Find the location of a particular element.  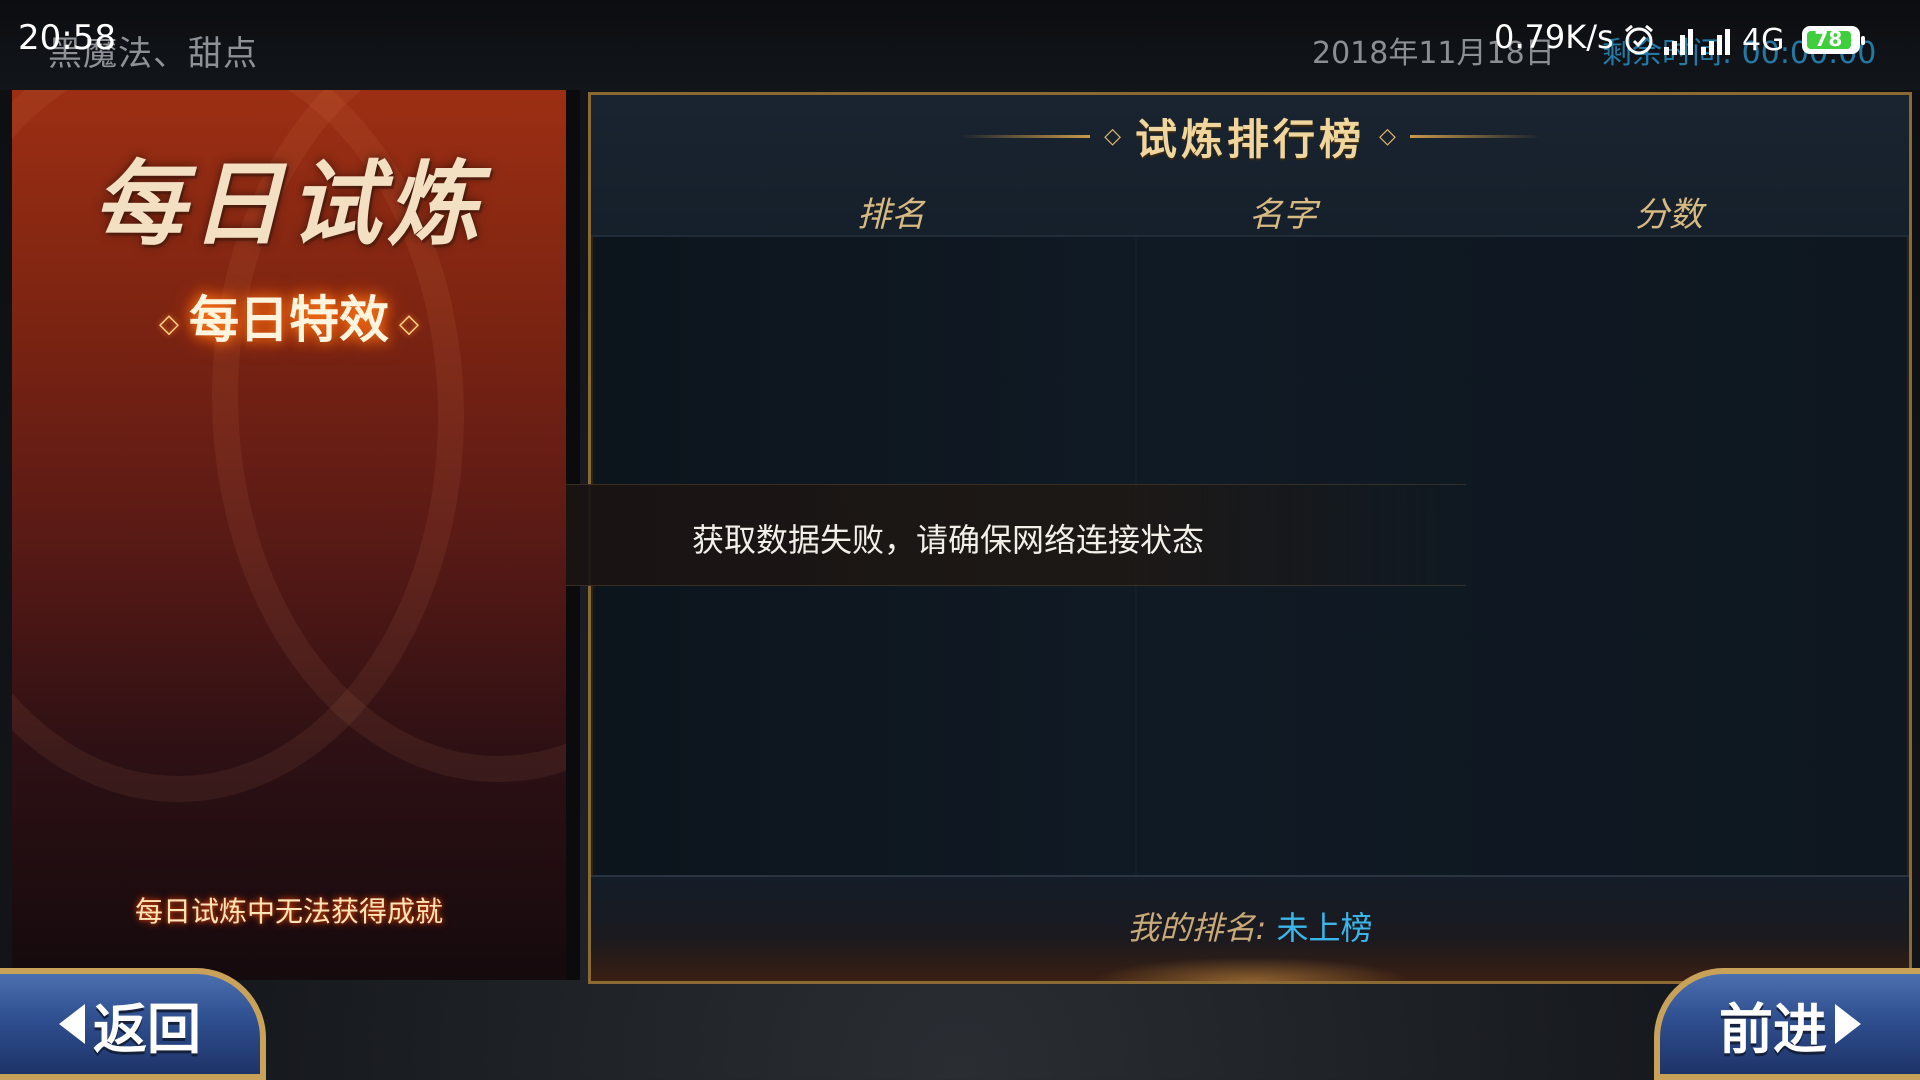

leaderboard-title: 试炼排行榜 is located at coordinates (1249, 139).